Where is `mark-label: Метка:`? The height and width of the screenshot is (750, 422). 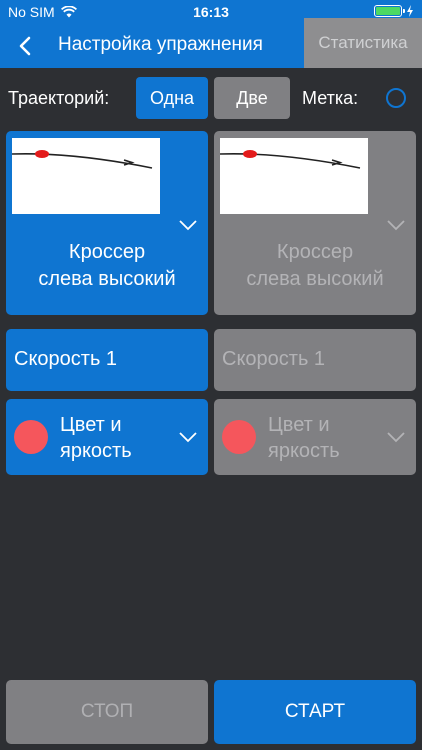 mark-label: Метка: is located at coordinates (330, 98).